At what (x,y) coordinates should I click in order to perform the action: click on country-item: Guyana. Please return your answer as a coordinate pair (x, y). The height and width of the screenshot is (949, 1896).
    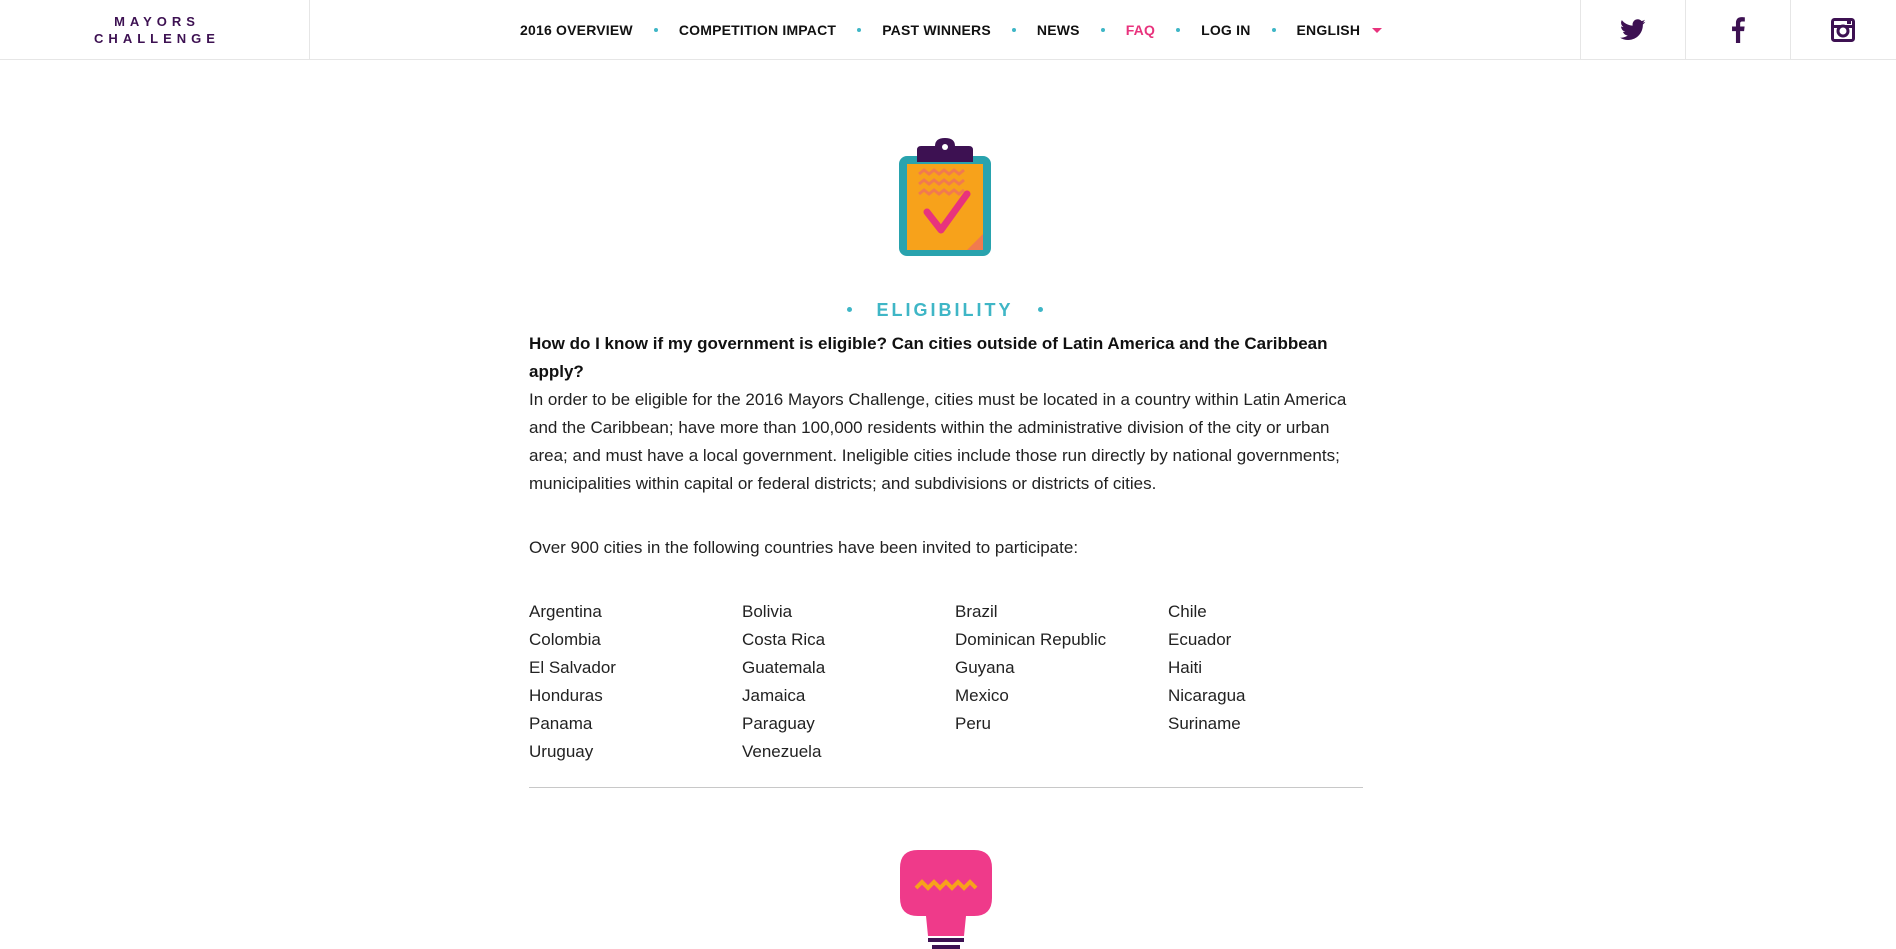
    Looking at the image, I should click on (985, 667).